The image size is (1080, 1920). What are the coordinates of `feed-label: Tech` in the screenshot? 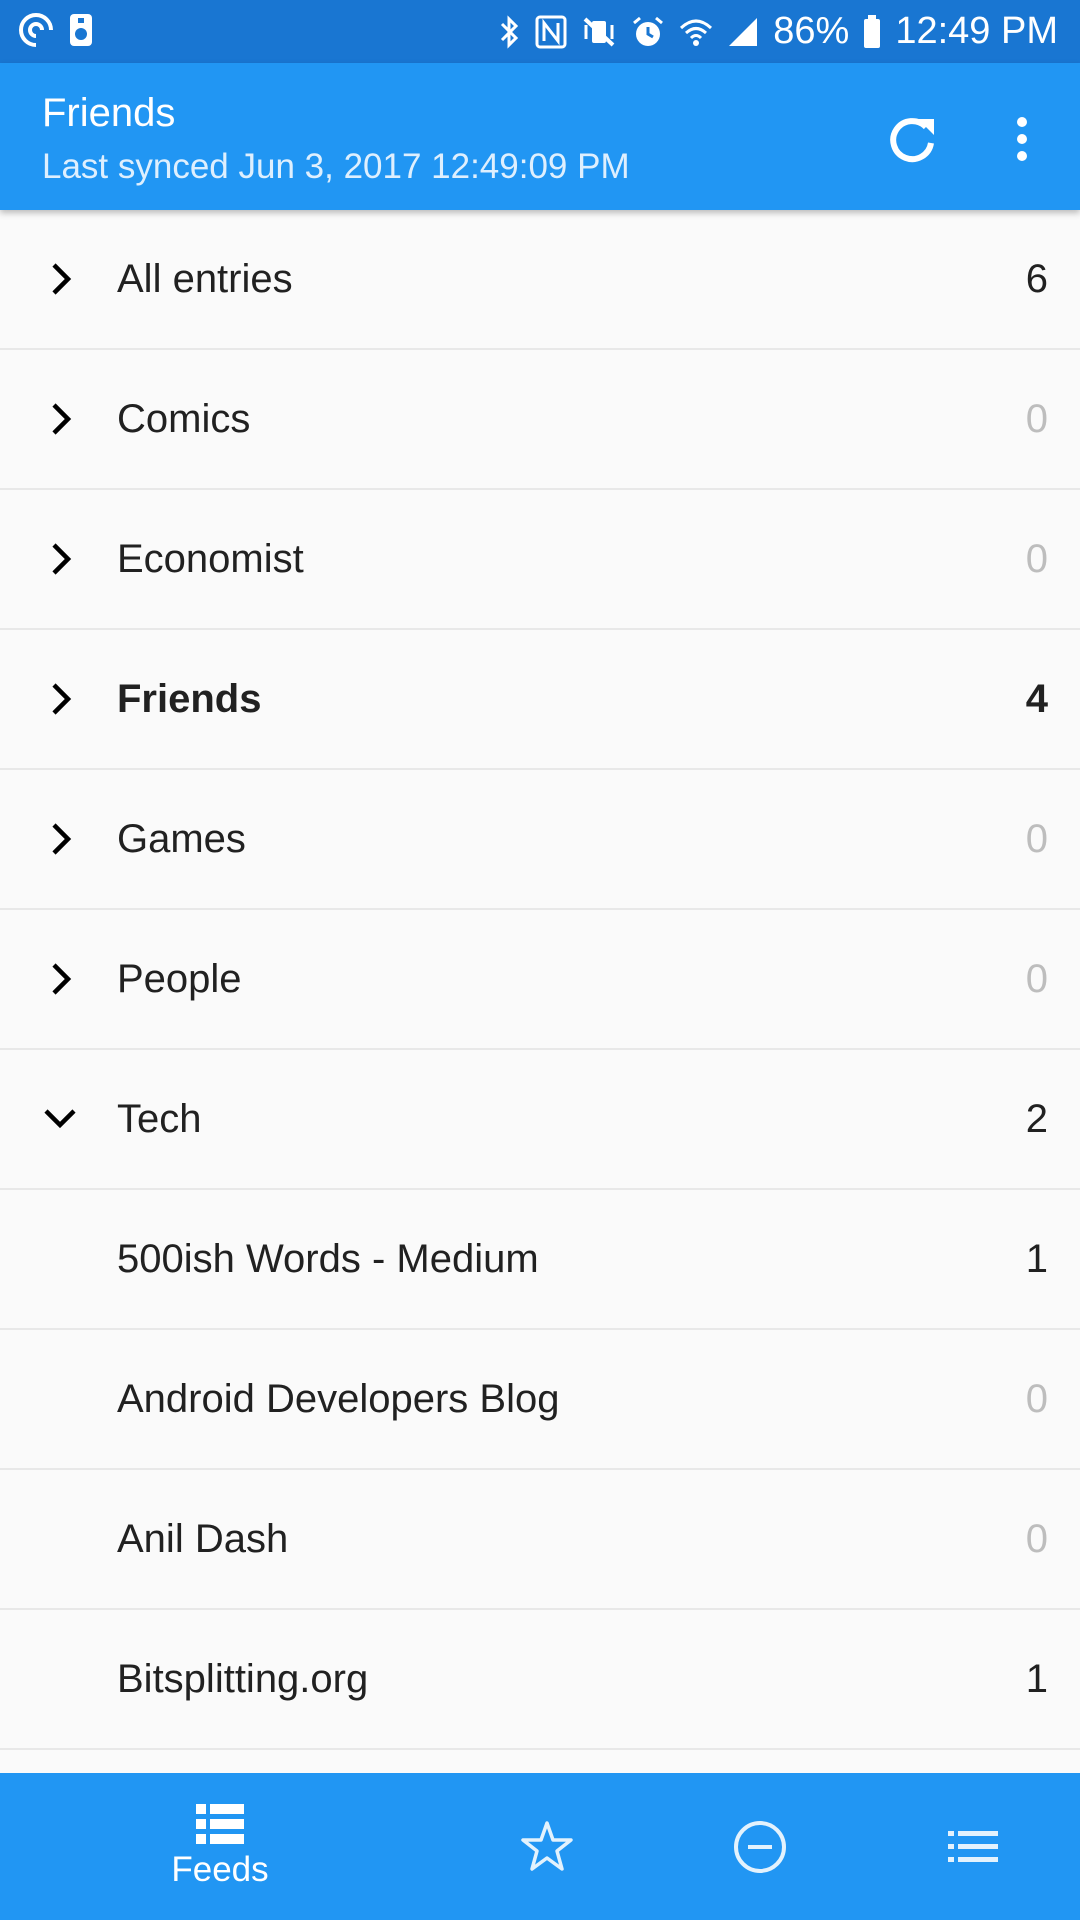 It's located at (159, 1118).